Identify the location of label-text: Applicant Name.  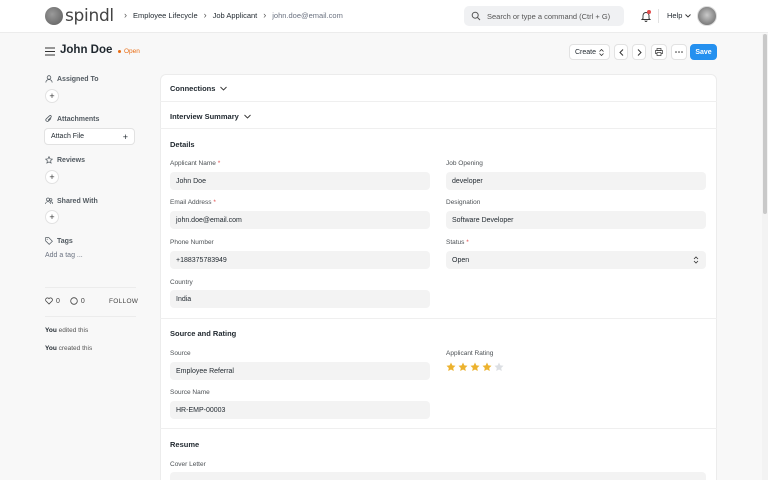
(193, 163).